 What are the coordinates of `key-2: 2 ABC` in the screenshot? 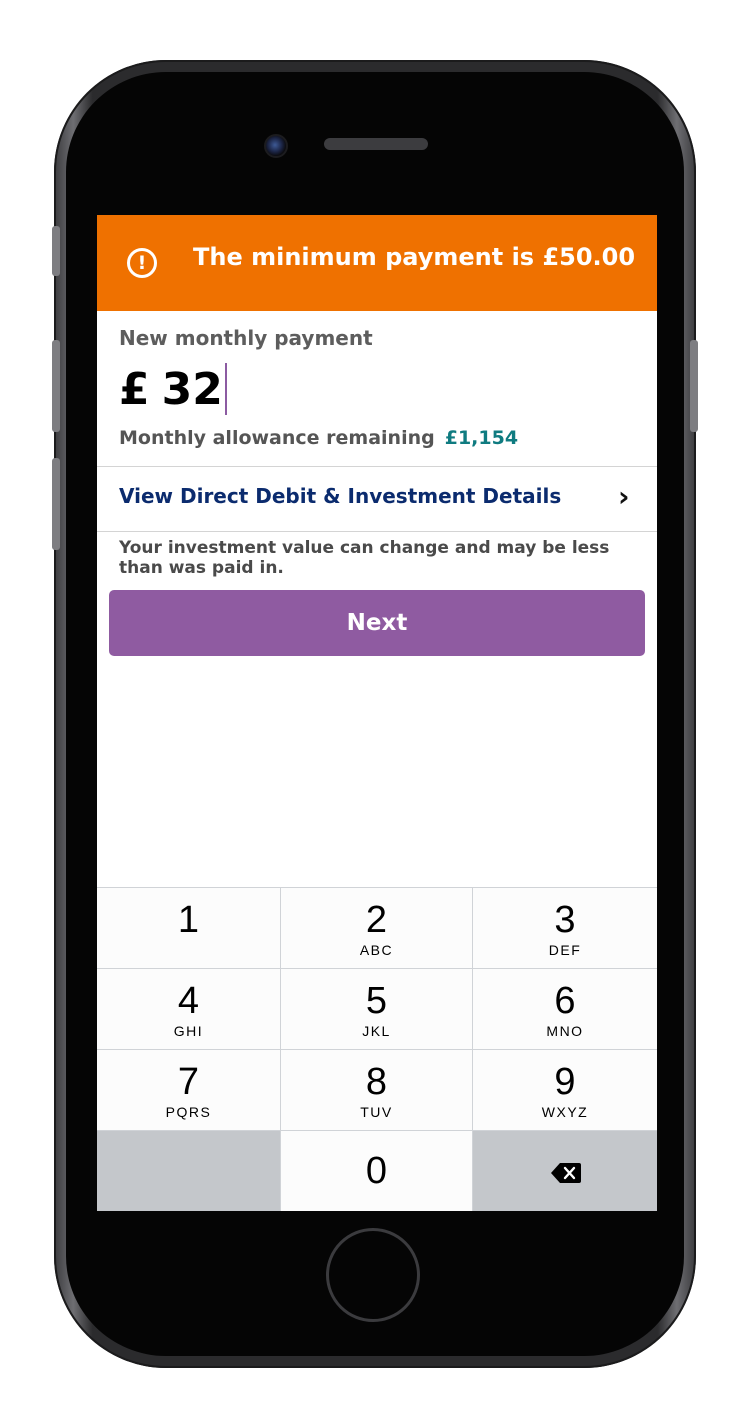 It's located at (376, 928).